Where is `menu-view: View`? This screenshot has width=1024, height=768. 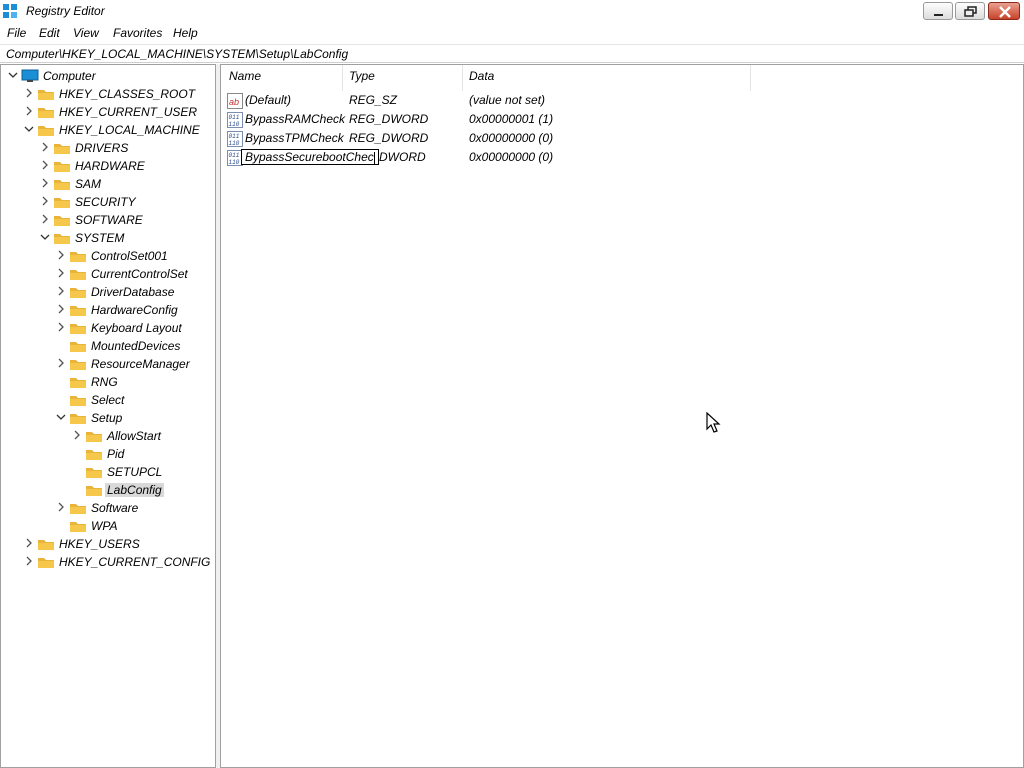
menu-view: View is located at coordinates (86, 33).